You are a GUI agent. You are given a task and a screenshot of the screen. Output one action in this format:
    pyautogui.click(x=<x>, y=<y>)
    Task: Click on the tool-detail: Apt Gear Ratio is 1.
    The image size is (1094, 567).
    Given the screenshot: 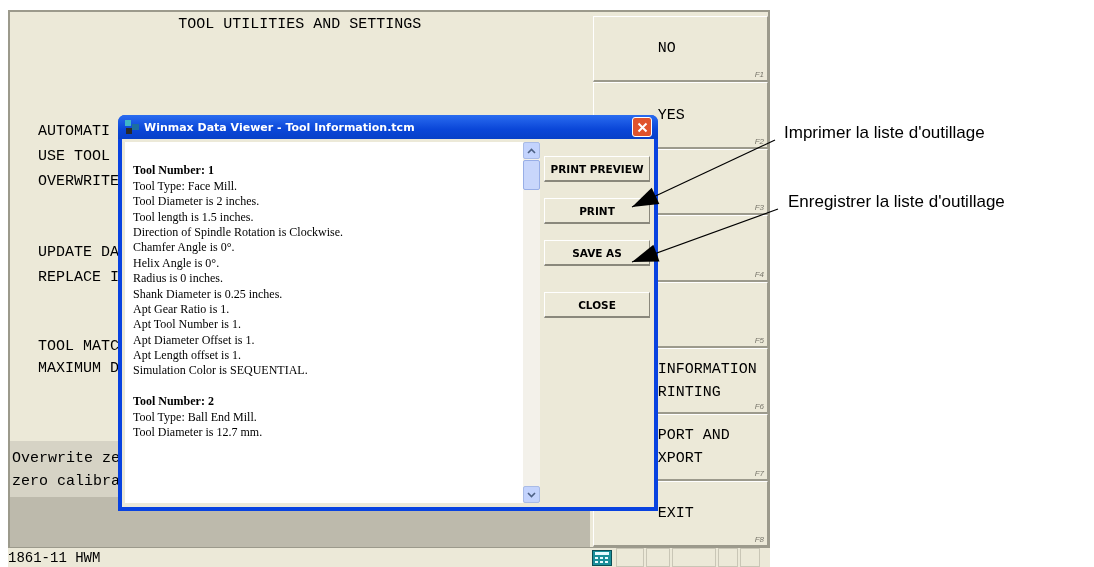 What is the action you would take?
    pyautogui.click(x=182, y=309)
    